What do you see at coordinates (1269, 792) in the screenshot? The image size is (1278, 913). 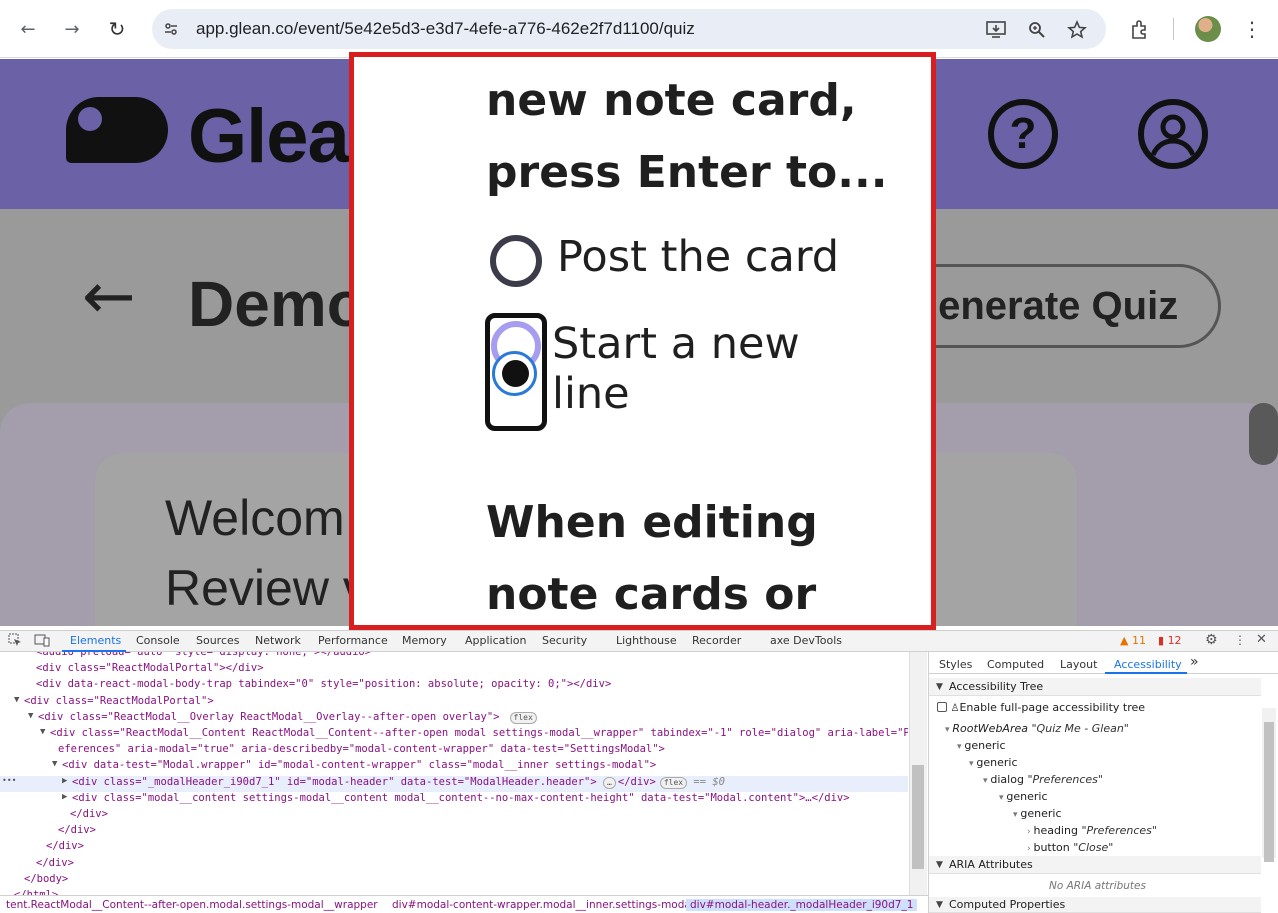 I see `sidebar-scroll-thumb` at bounding box center [1269, 792].